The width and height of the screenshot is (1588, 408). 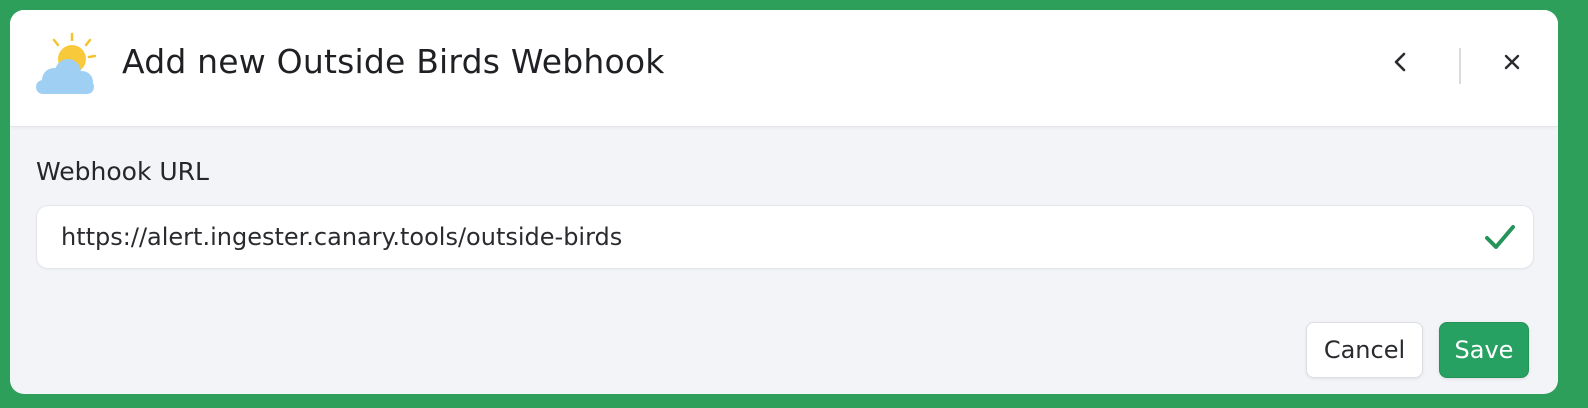 I want to click on webhook-url-input, so click(x=761, y=237).